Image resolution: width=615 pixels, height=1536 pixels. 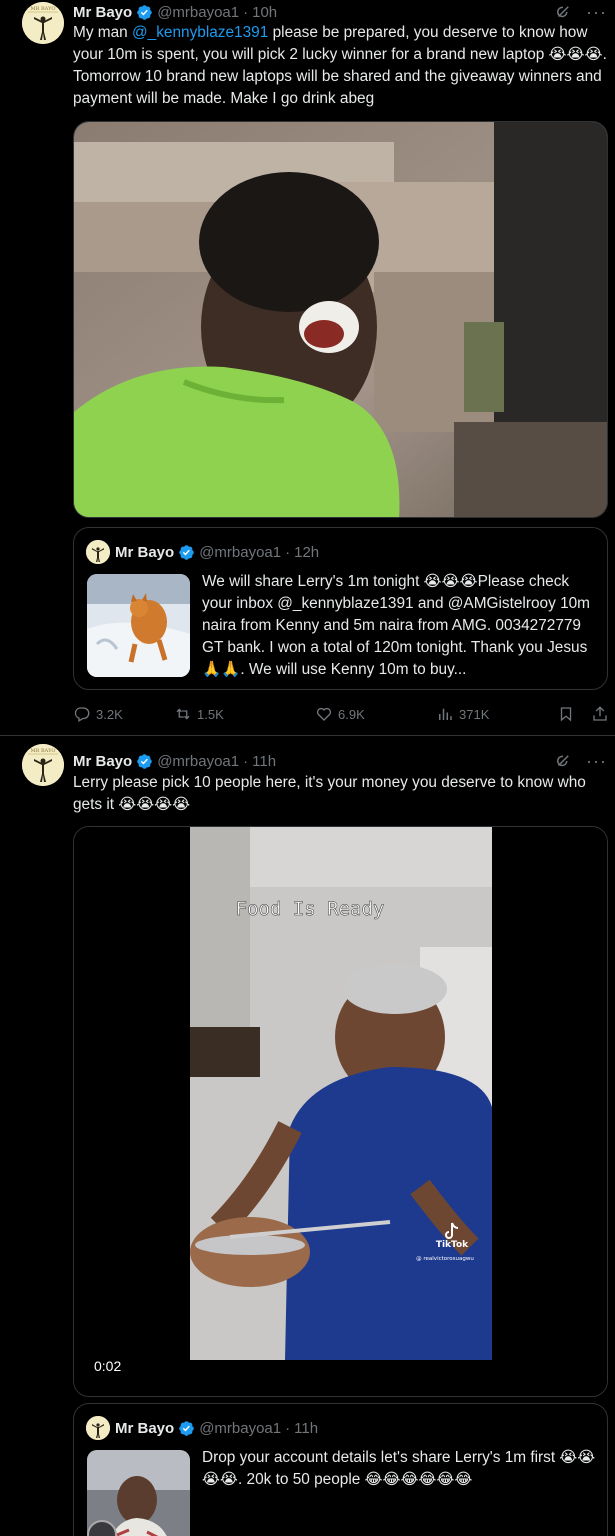 What do you see at coordinates (474, 714) in the screenshot?
I see `view-count: 371K` at bounding box center [474, 714].